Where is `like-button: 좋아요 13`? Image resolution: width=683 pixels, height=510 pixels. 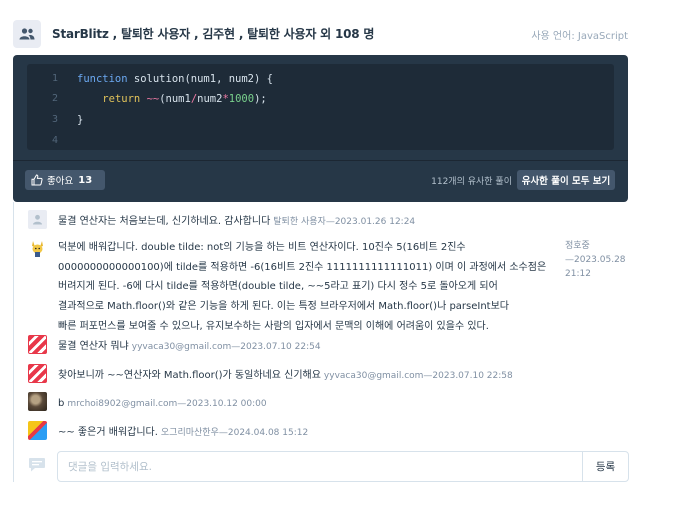
like-button: 좋아요 13 is located at coordinates (65, 180).